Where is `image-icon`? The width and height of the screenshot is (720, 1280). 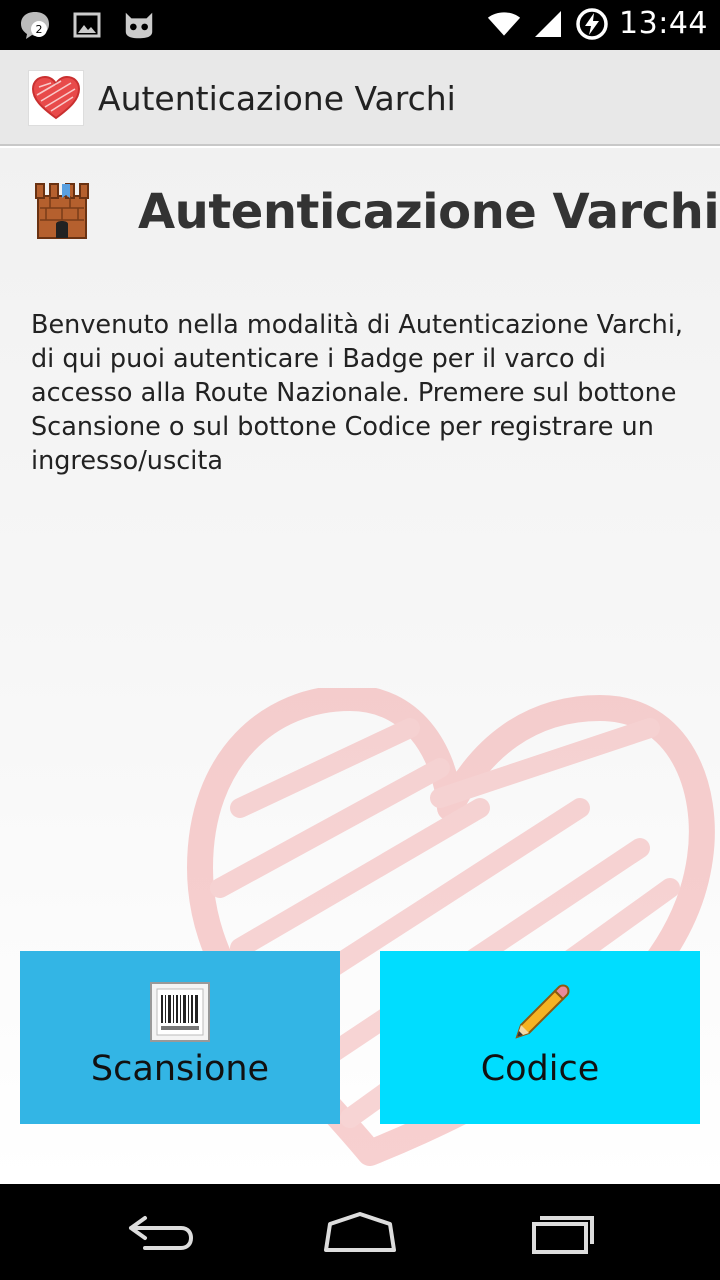 image-icon is located at coordinates (87, 25).